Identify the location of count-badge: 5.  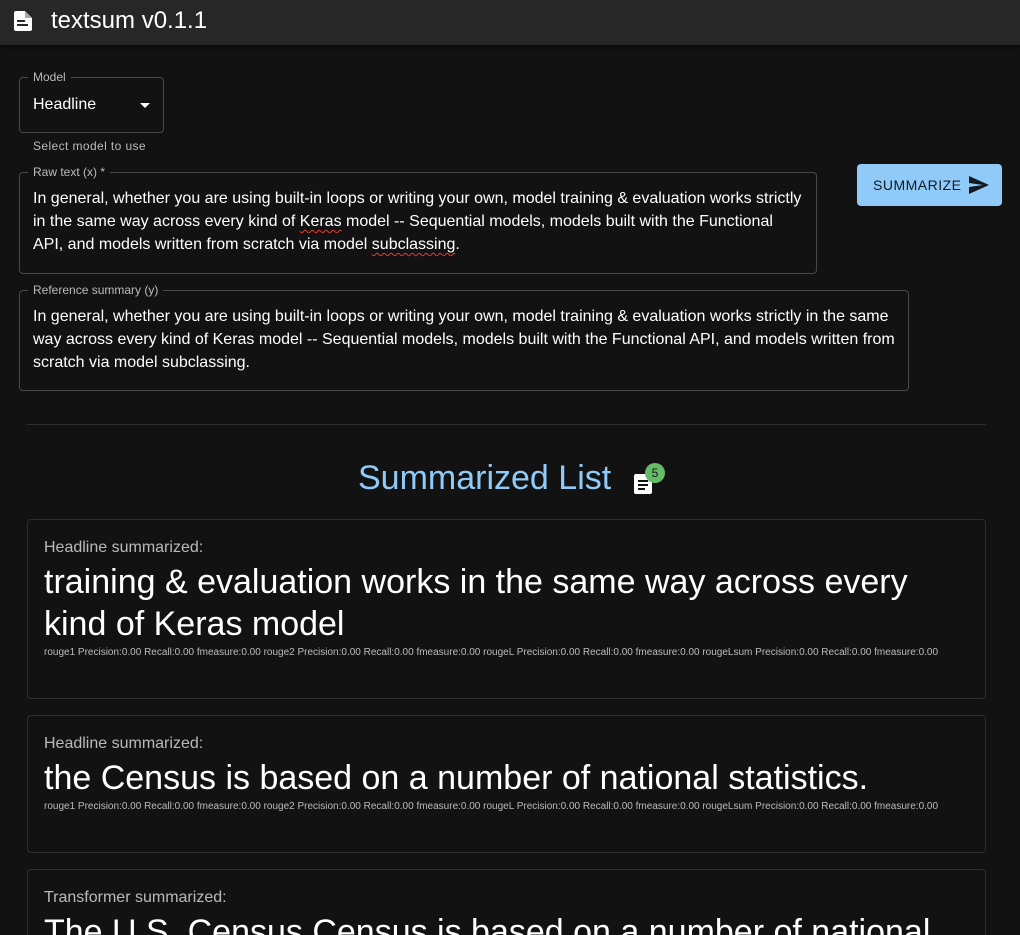
(655, 473).